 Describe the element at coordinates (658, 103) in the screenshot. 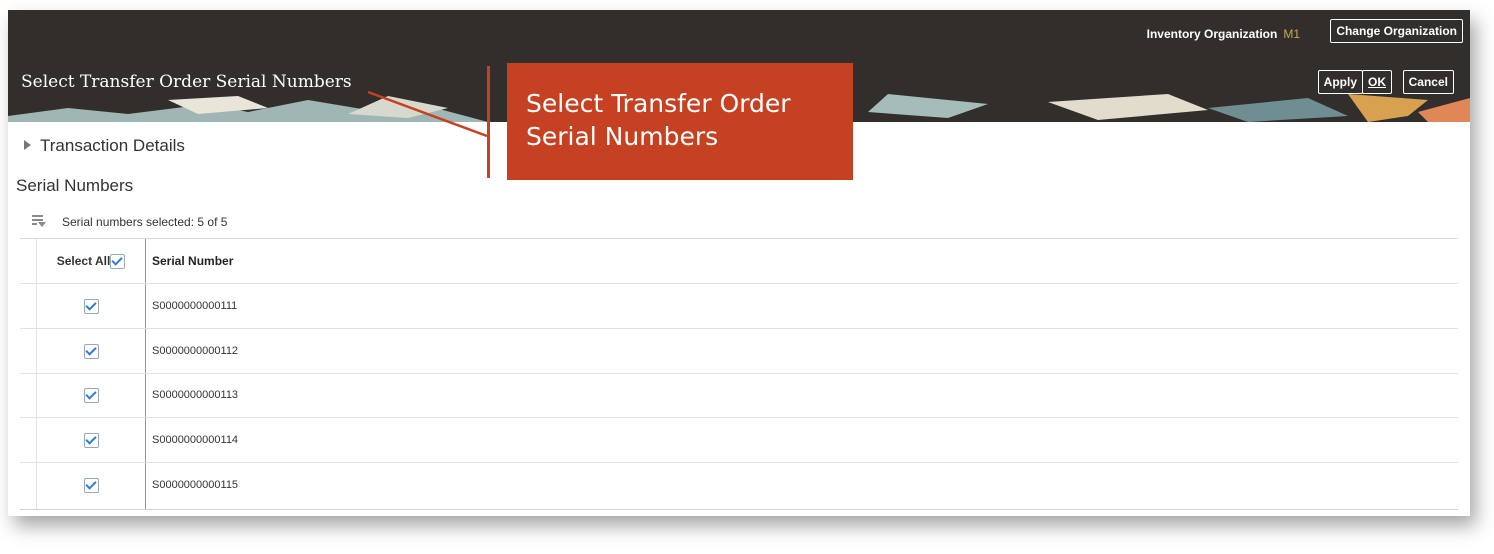

I see `callout-line-1: Select Transfer Order` at that location.